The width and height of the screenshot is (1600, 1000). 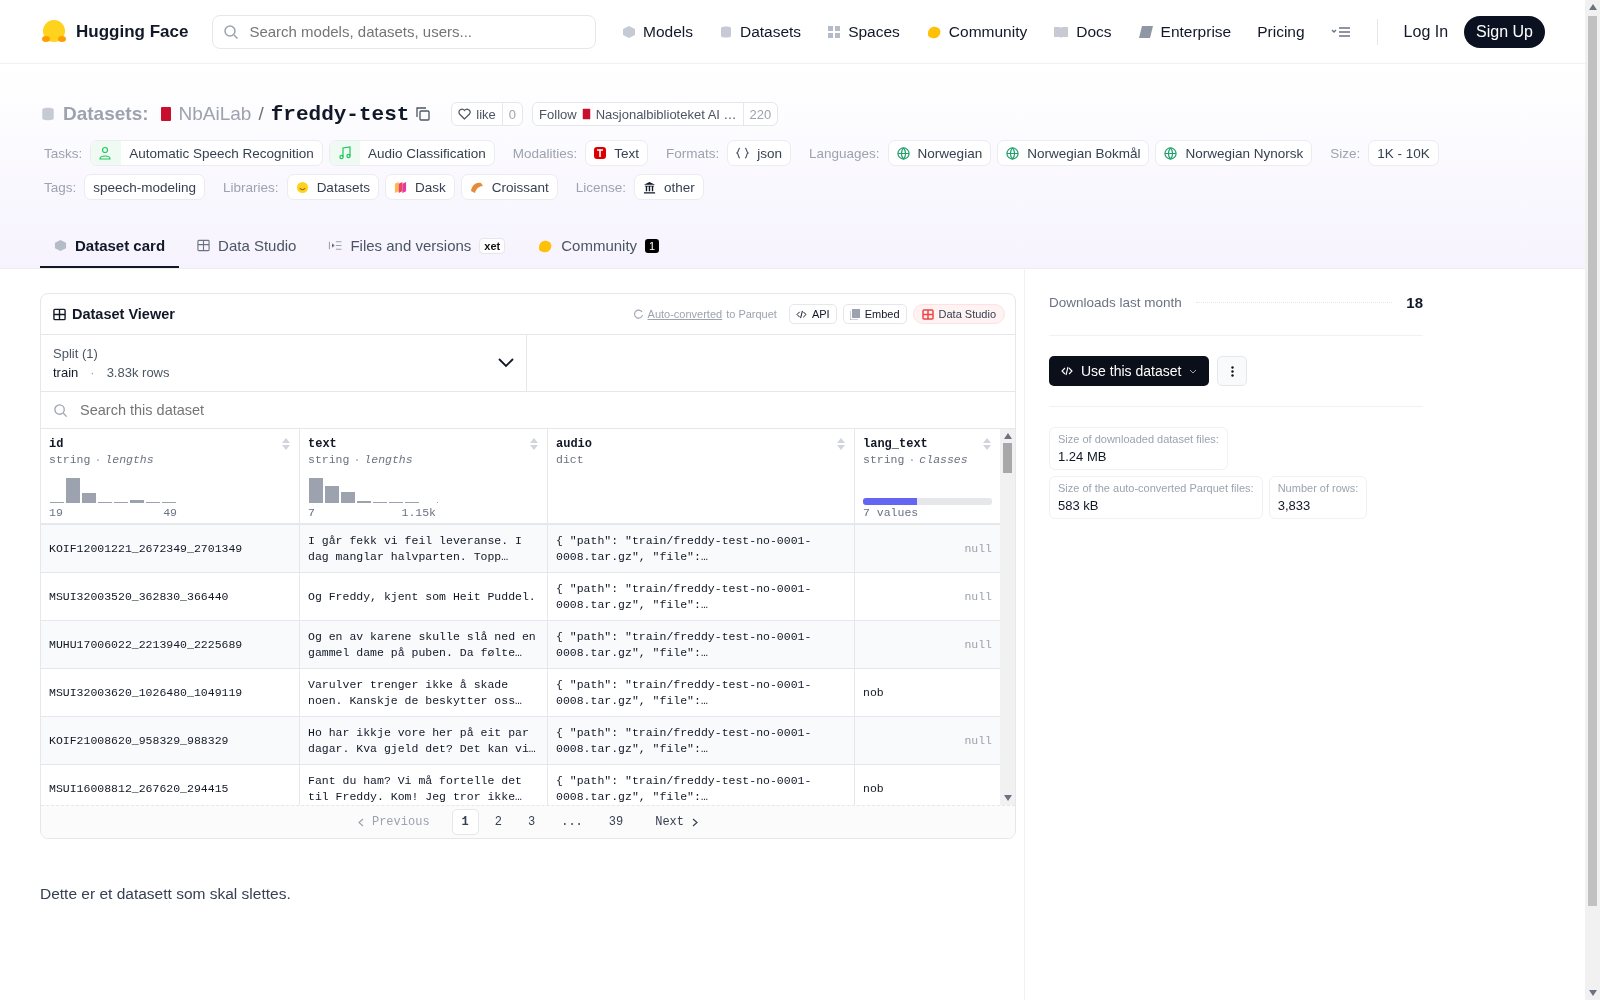 I want to click on more-button, so click(x=1232, y=371).